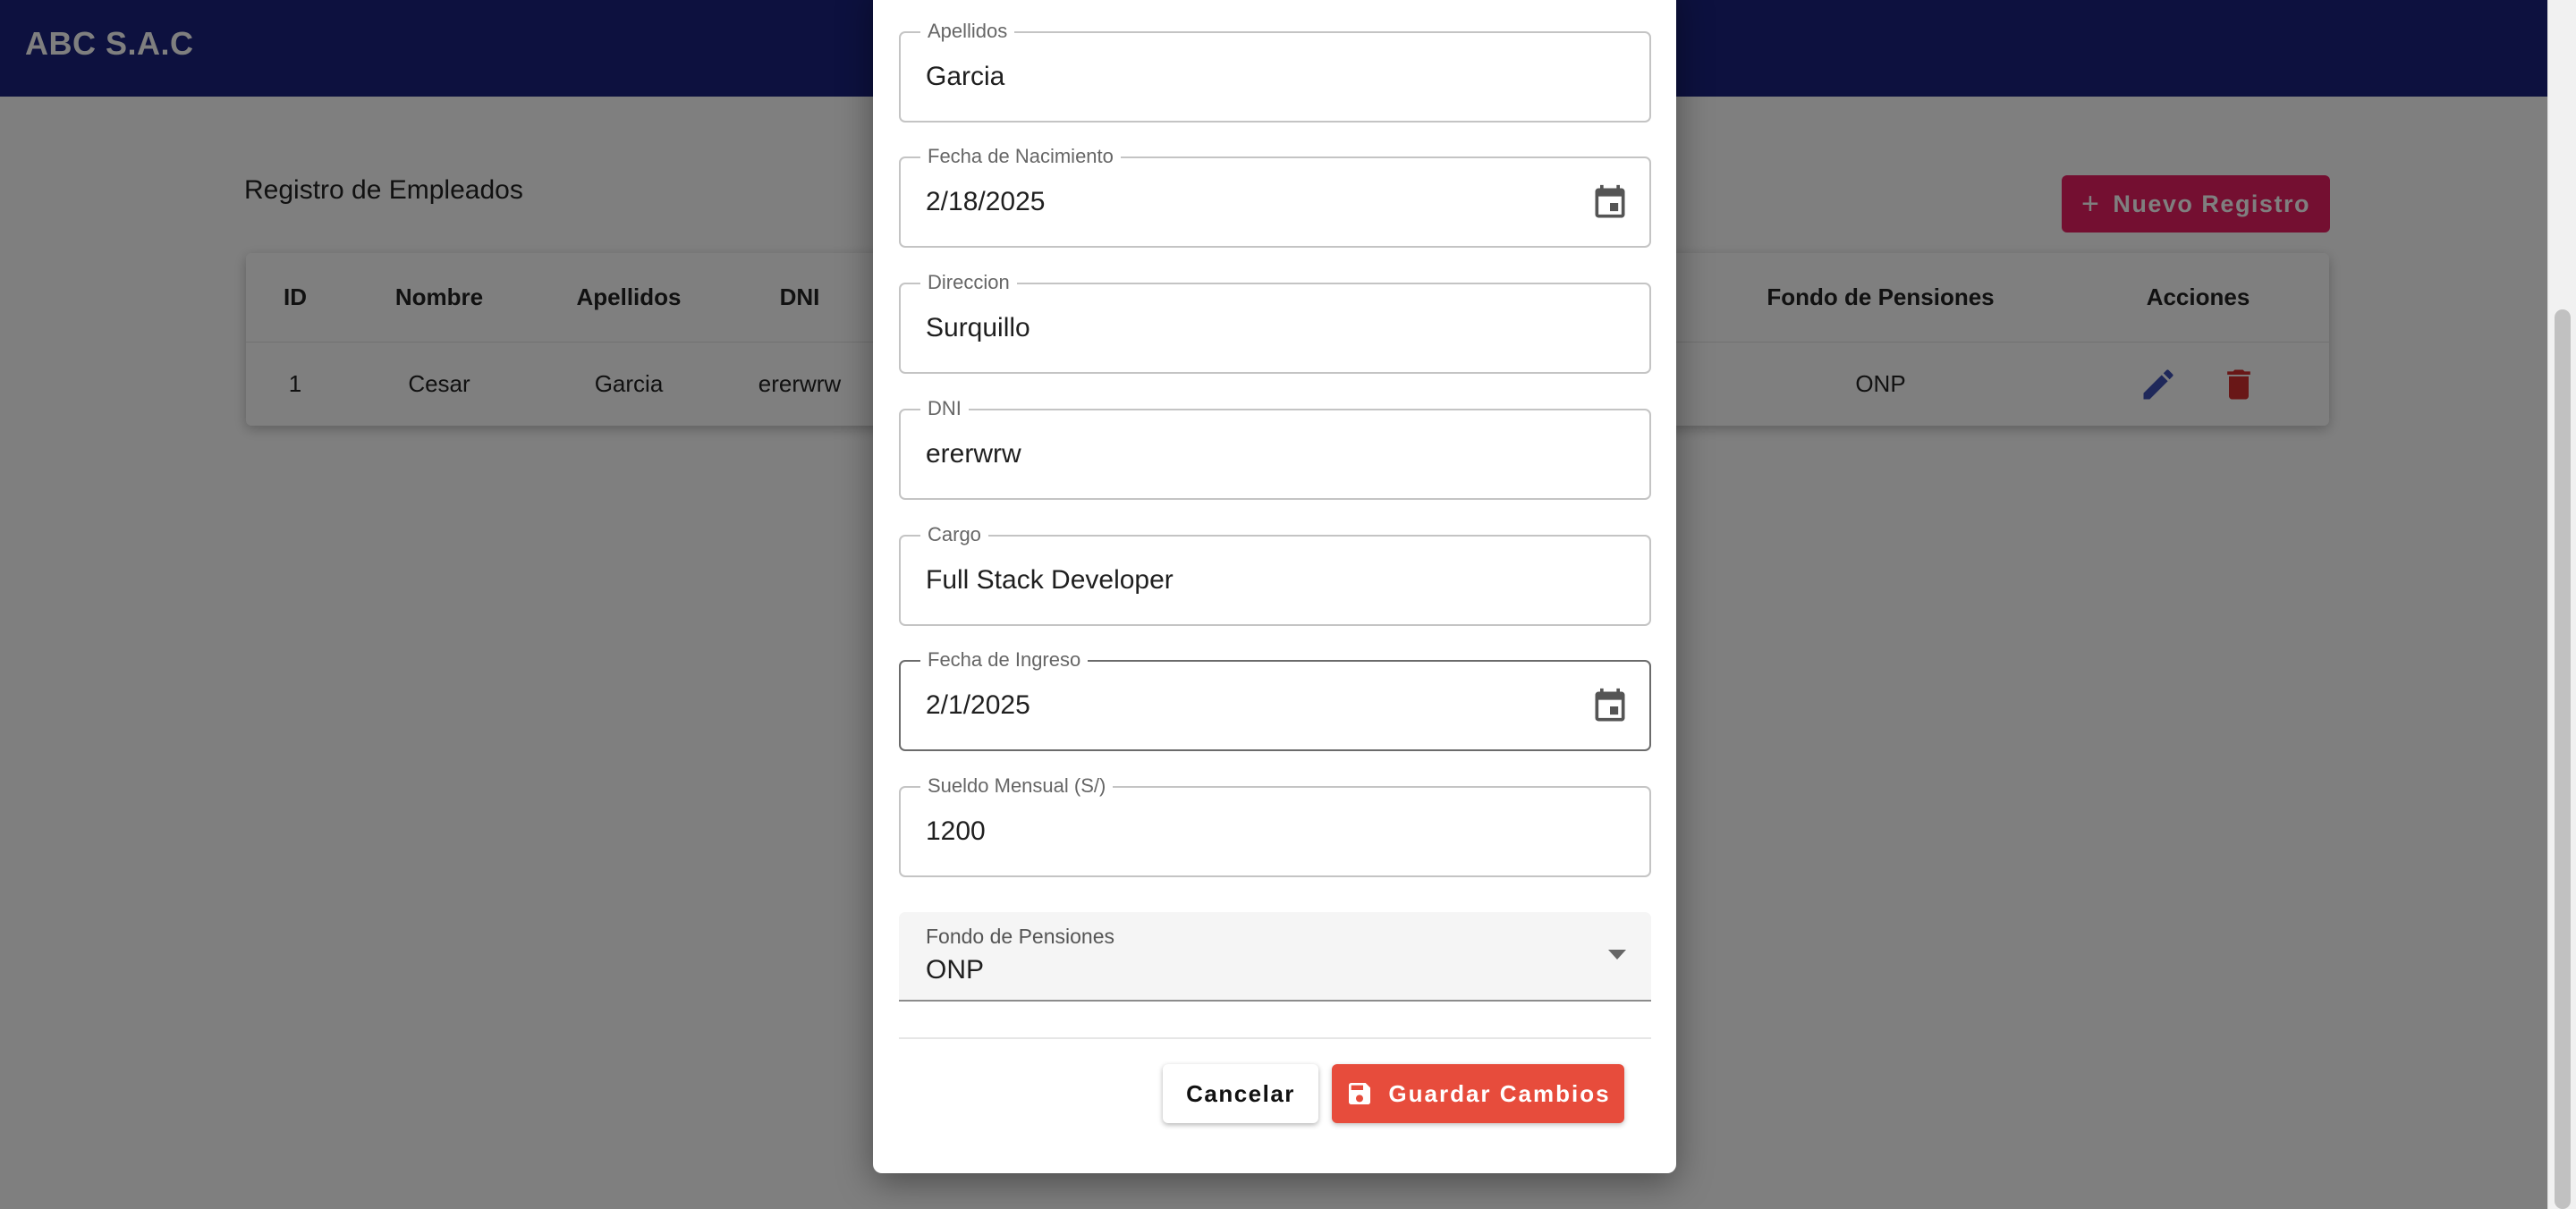 The width and height of the screenshot is (2576, 1209). Describe the element at coordinates (1240, 1093) in the screenshot. I see `cancel-button: Cancelar` at that location.